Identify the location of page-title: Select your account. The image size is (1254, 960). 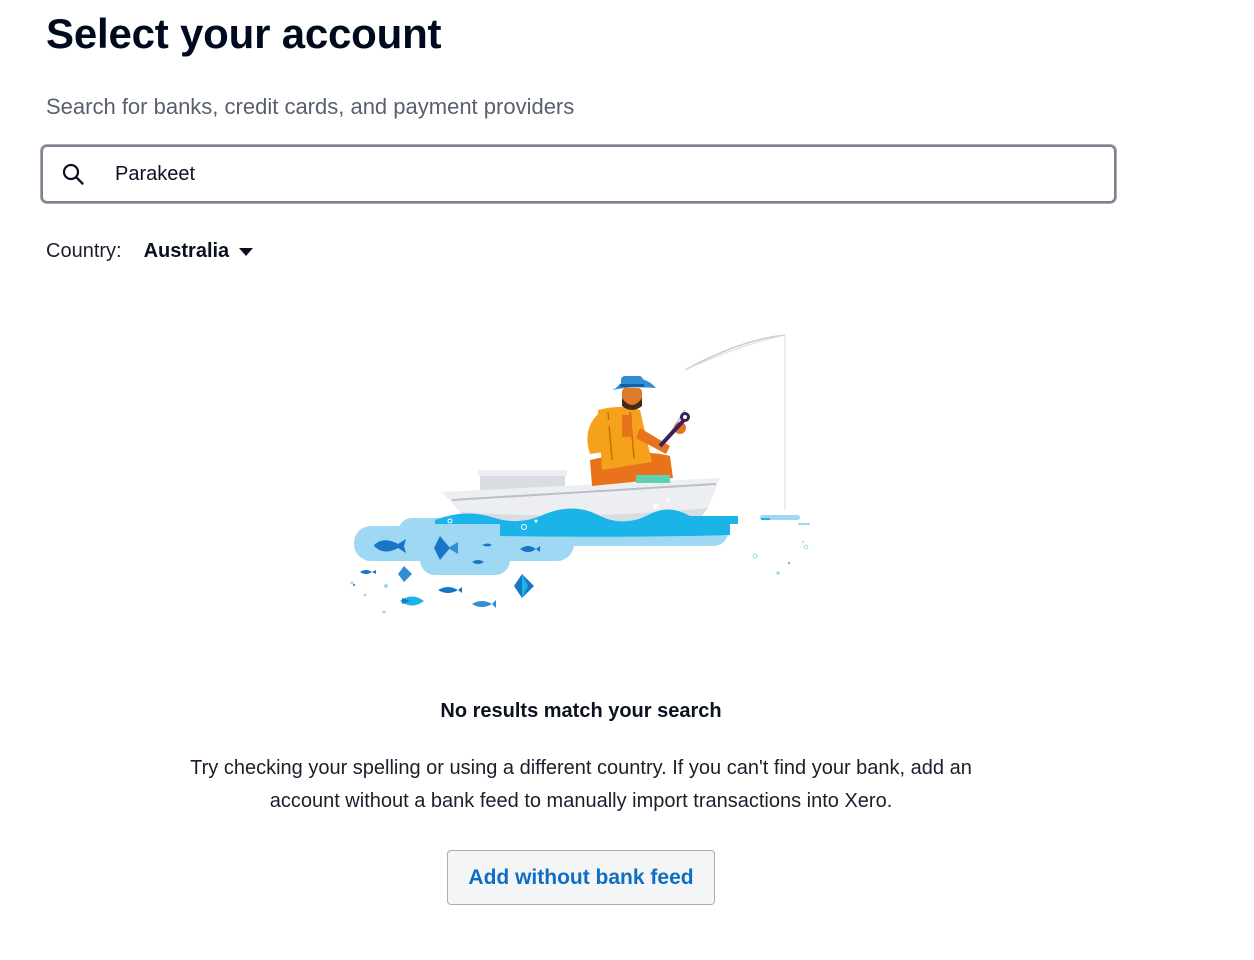
(244, 33).